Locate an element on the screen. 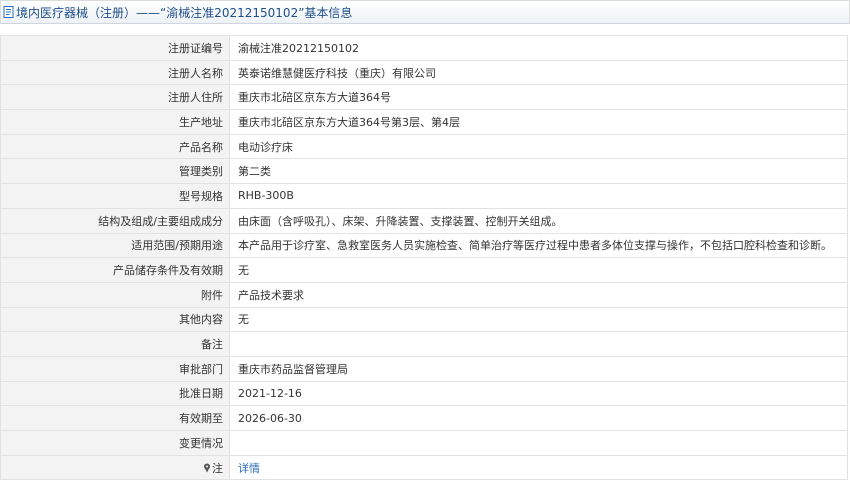 This screenshot has width=850, height=482. table-row: 产品储存条件及有效期无 is located at coordinates (424, 270).